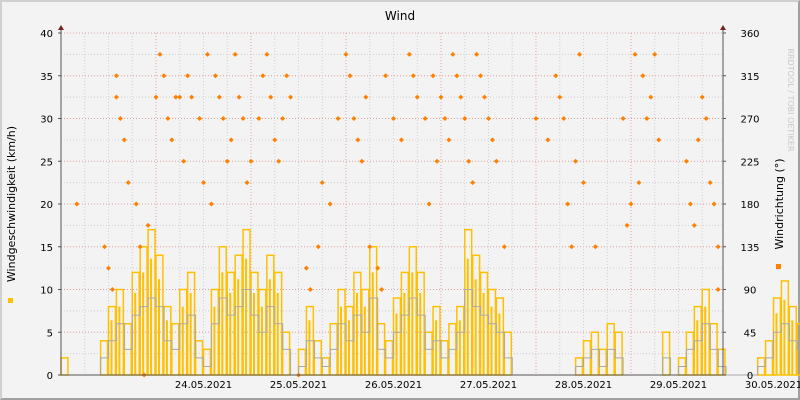 This screenshot has height=400, width=800. What do you see at coordinates (749, 248) in the screenshot?
I see `y2-tick-label: 135` at bounding box center [749, 248].